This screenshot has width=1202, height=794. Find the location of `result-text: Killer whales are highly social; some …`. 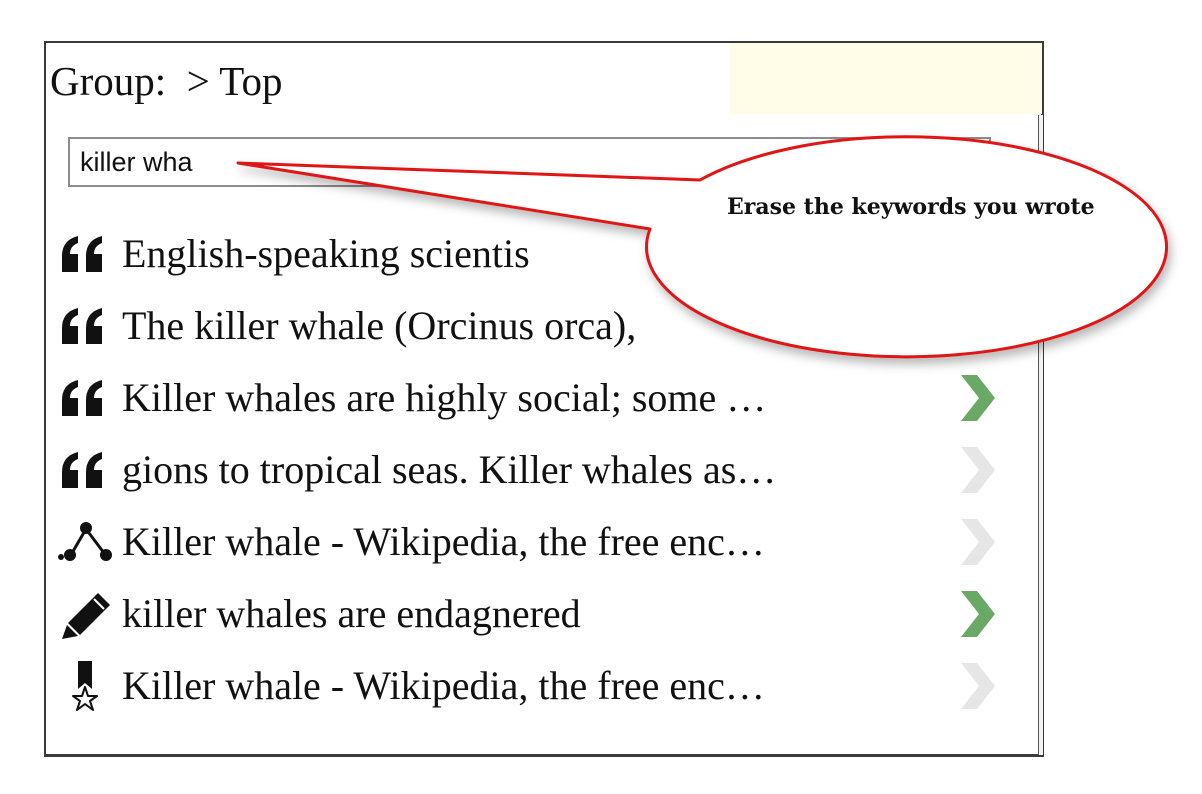

result-text: Killer whales are highly social; some … is located at coordinates (444, 397).